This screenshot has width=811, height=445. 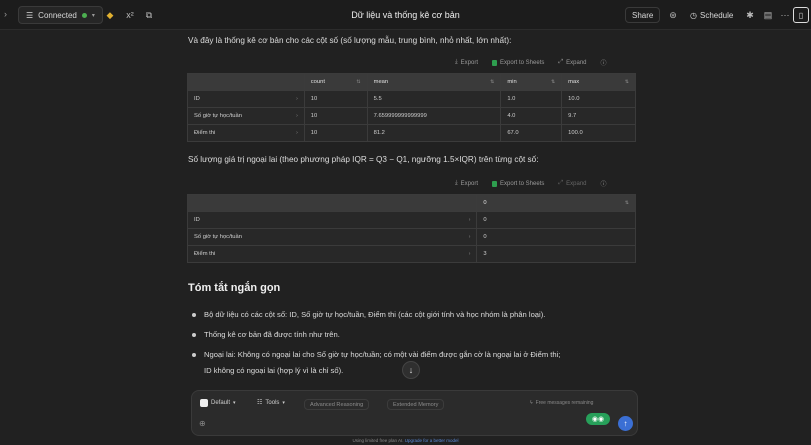 What do you see at coordinates (110, 15) in the screenshot?
I see `python-icon: ◆` at bounding box center [110, 15].